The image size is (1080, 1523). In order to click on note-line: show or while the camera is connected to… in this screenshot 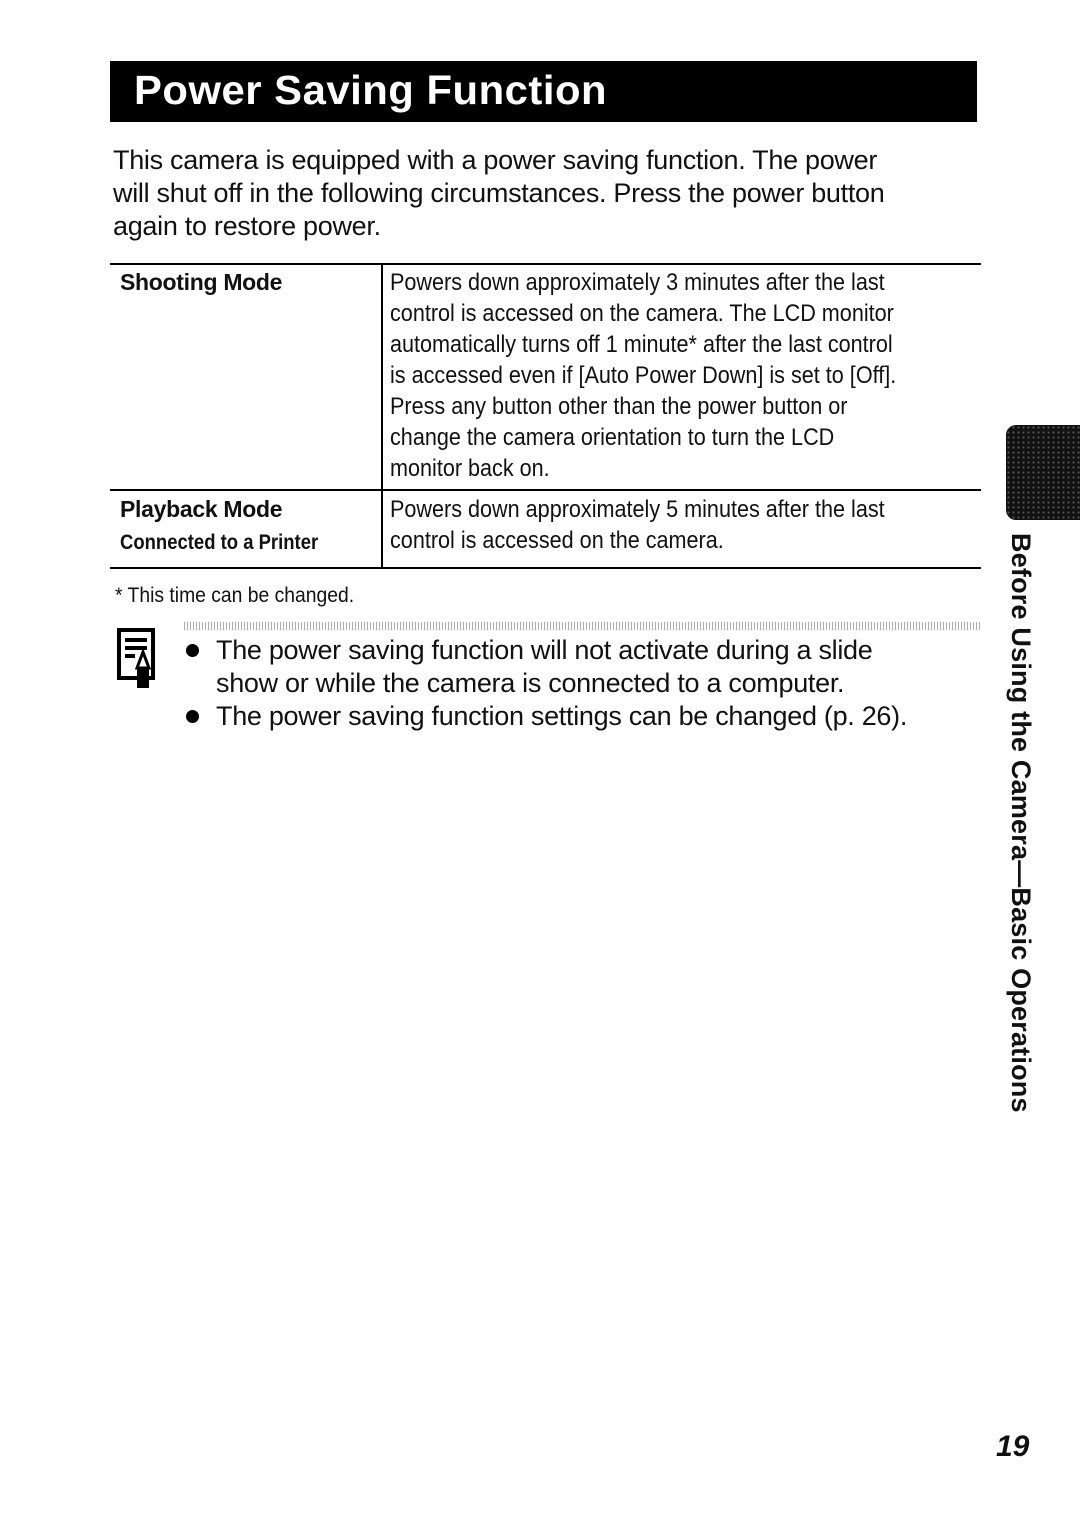, I will do `click(530, 683)`.